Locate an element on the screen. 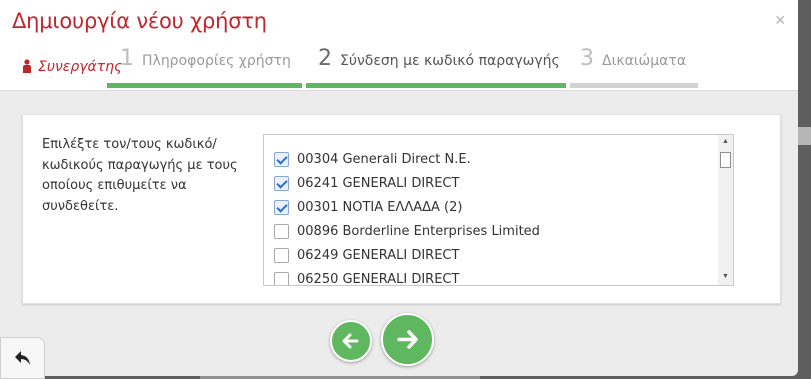 The height and width of the screenshot is (379, 811). code-label: 06249 GENERALI DIRECT is located at coordinates (378, 255).